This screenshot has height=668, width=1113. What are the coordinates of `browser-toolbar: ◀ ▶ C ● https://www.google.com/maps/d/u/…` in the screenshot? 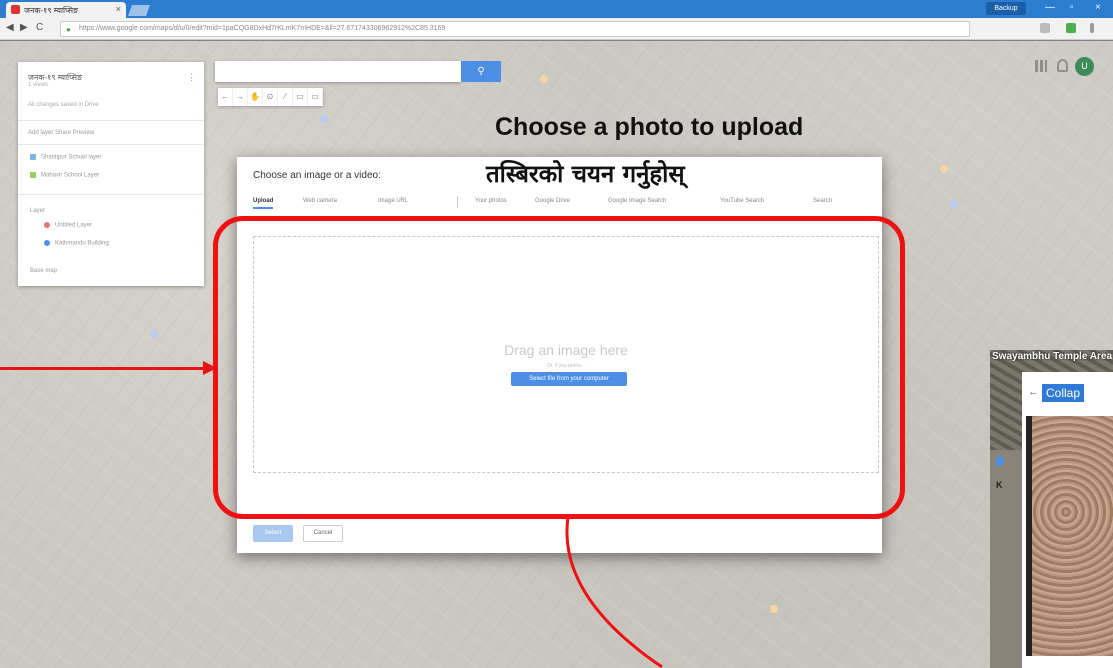 It's located at (556, 29).